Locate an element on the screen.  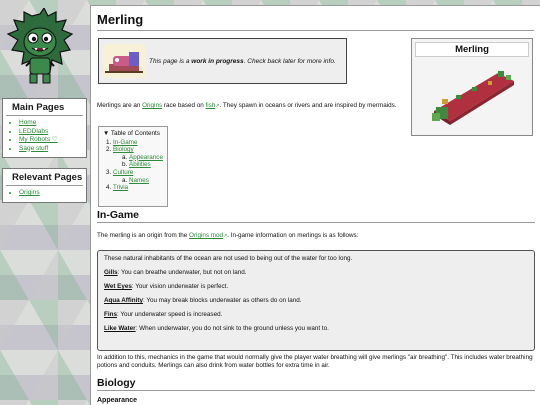
toc-item-names: Names is located at coordinates (146, 181).